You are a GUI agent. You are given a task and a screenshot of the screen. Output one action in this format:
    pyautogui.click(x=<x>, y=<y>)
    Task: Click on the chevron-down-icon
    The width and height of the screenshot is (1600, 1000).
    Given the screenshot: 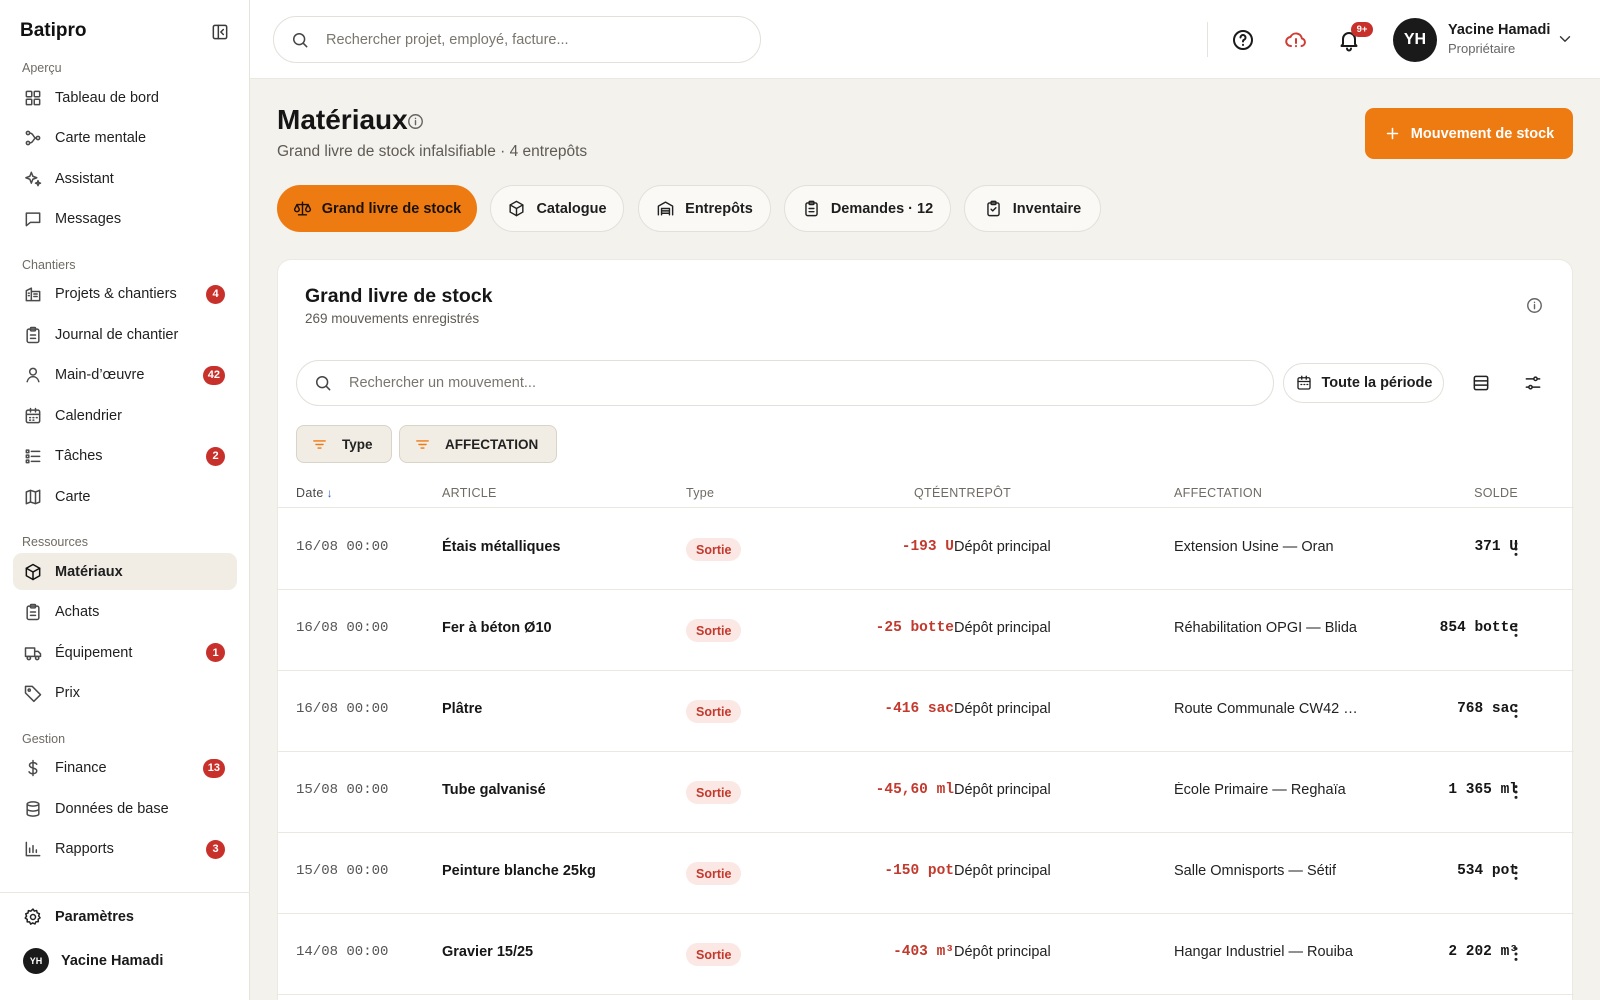 What is the action you would take?
    pyautogui.click(x=1565, y=39)
    